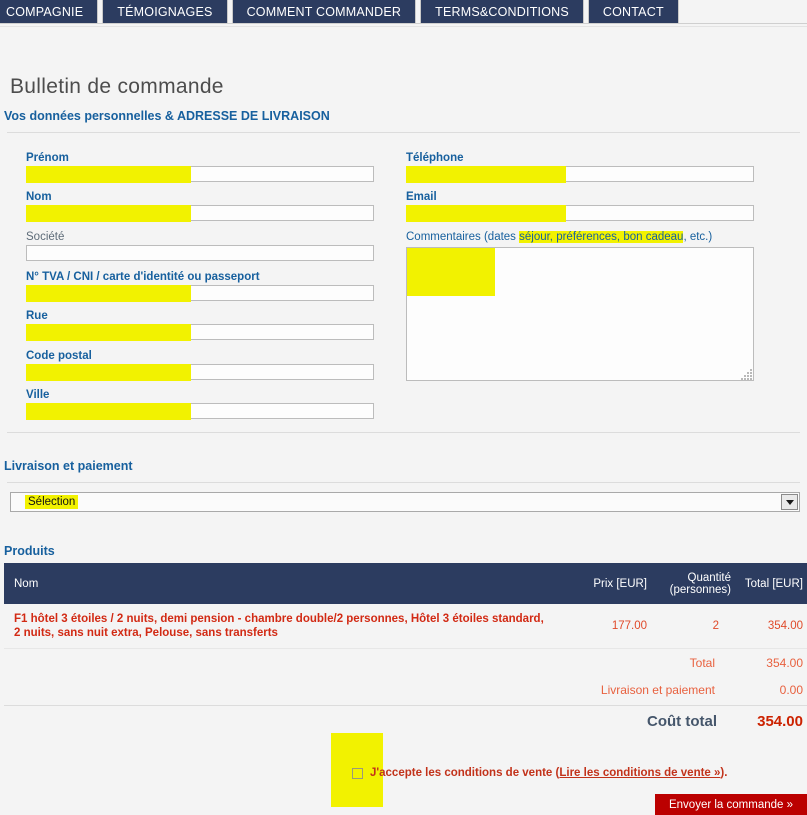 The width and height of the screenshot is (807, 815). I want to click on label-prenom: Prénom, so click(47, 158).